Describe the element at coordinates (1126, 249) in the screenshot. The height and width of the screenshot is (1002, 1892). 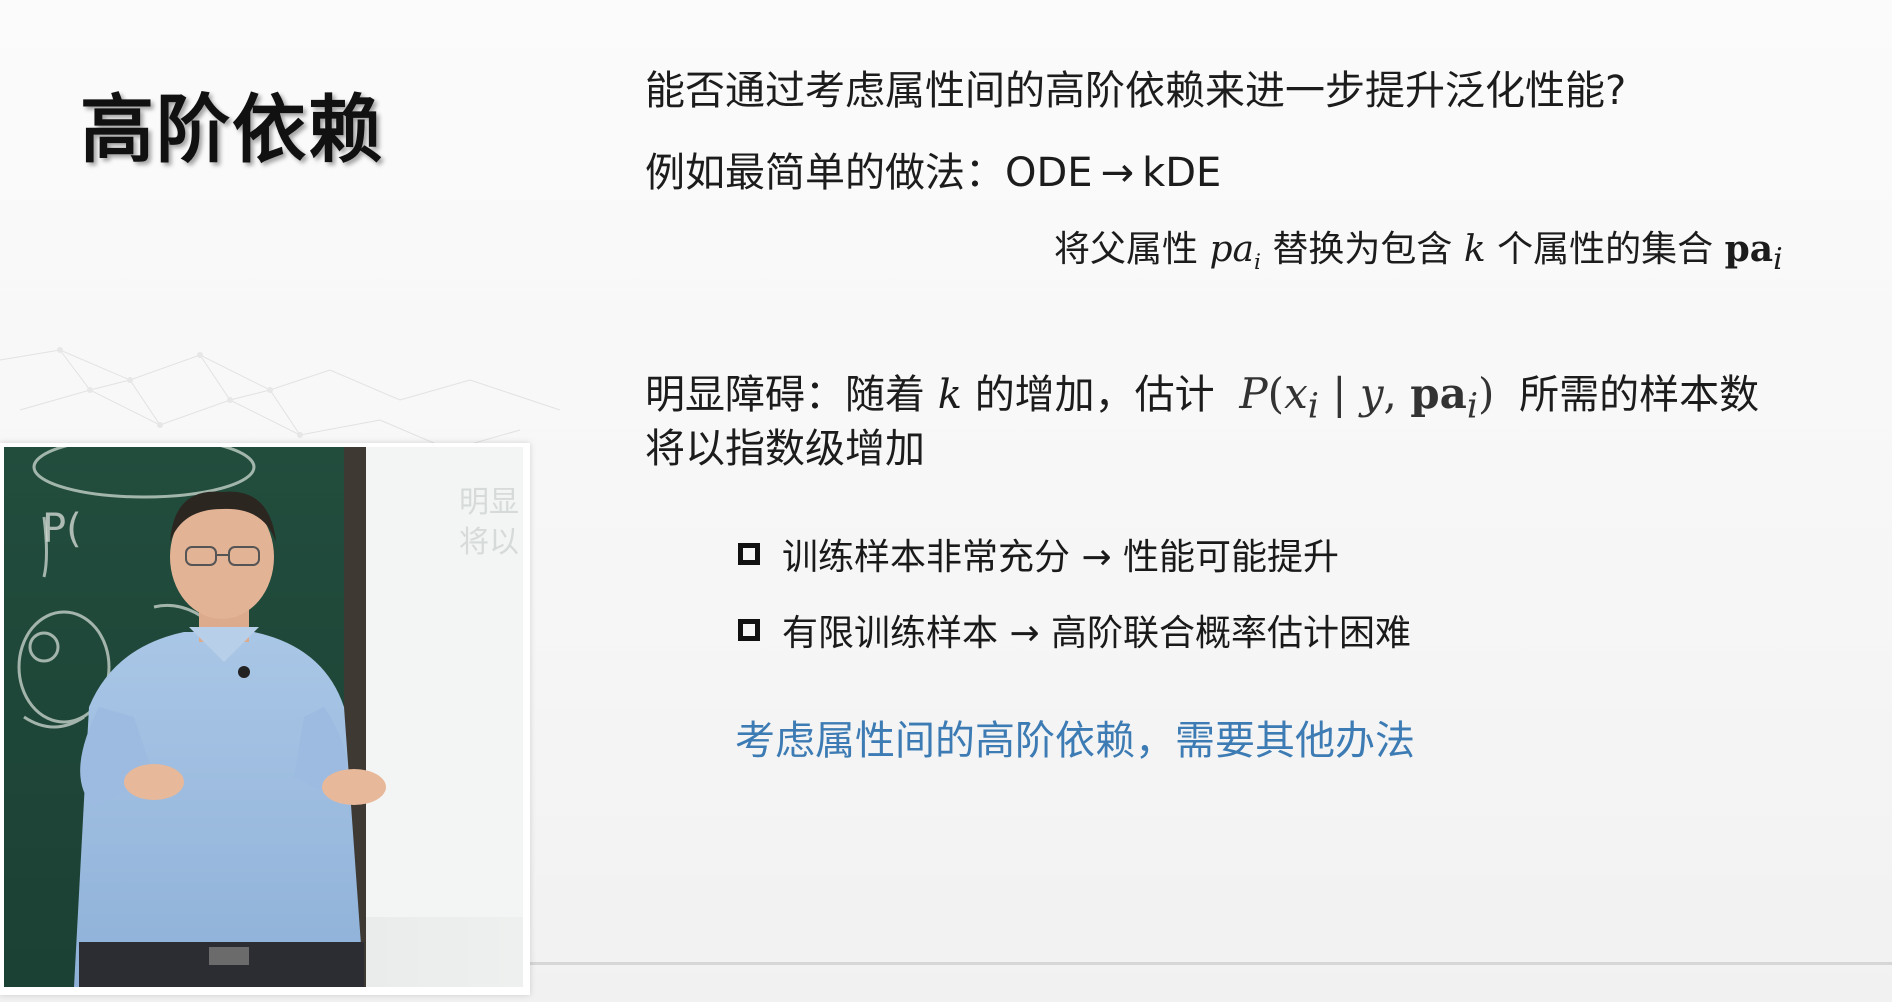
I see `substitution-part1: 将父属性` at that location.